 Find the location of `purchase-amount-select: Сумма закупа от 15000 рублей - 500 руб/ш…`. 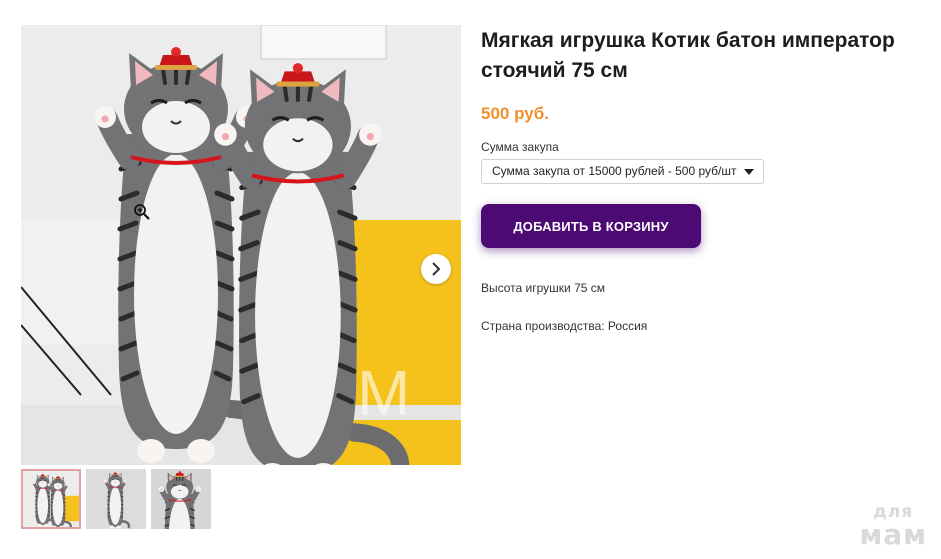

purchase-amount-select: Сумма закупа от 15000 рублей - 500 руб/ш… is located at coordinates (622, 171).